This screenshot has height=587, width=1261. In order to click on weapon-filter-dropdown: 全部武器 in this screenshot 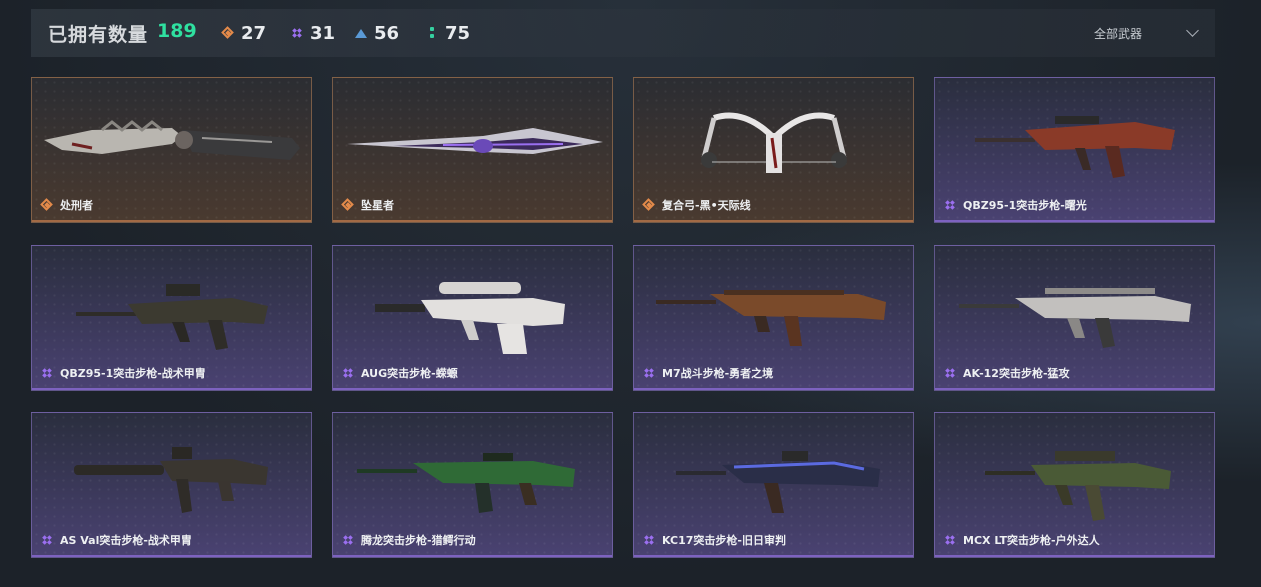, I will do `click(1147, 33)`.